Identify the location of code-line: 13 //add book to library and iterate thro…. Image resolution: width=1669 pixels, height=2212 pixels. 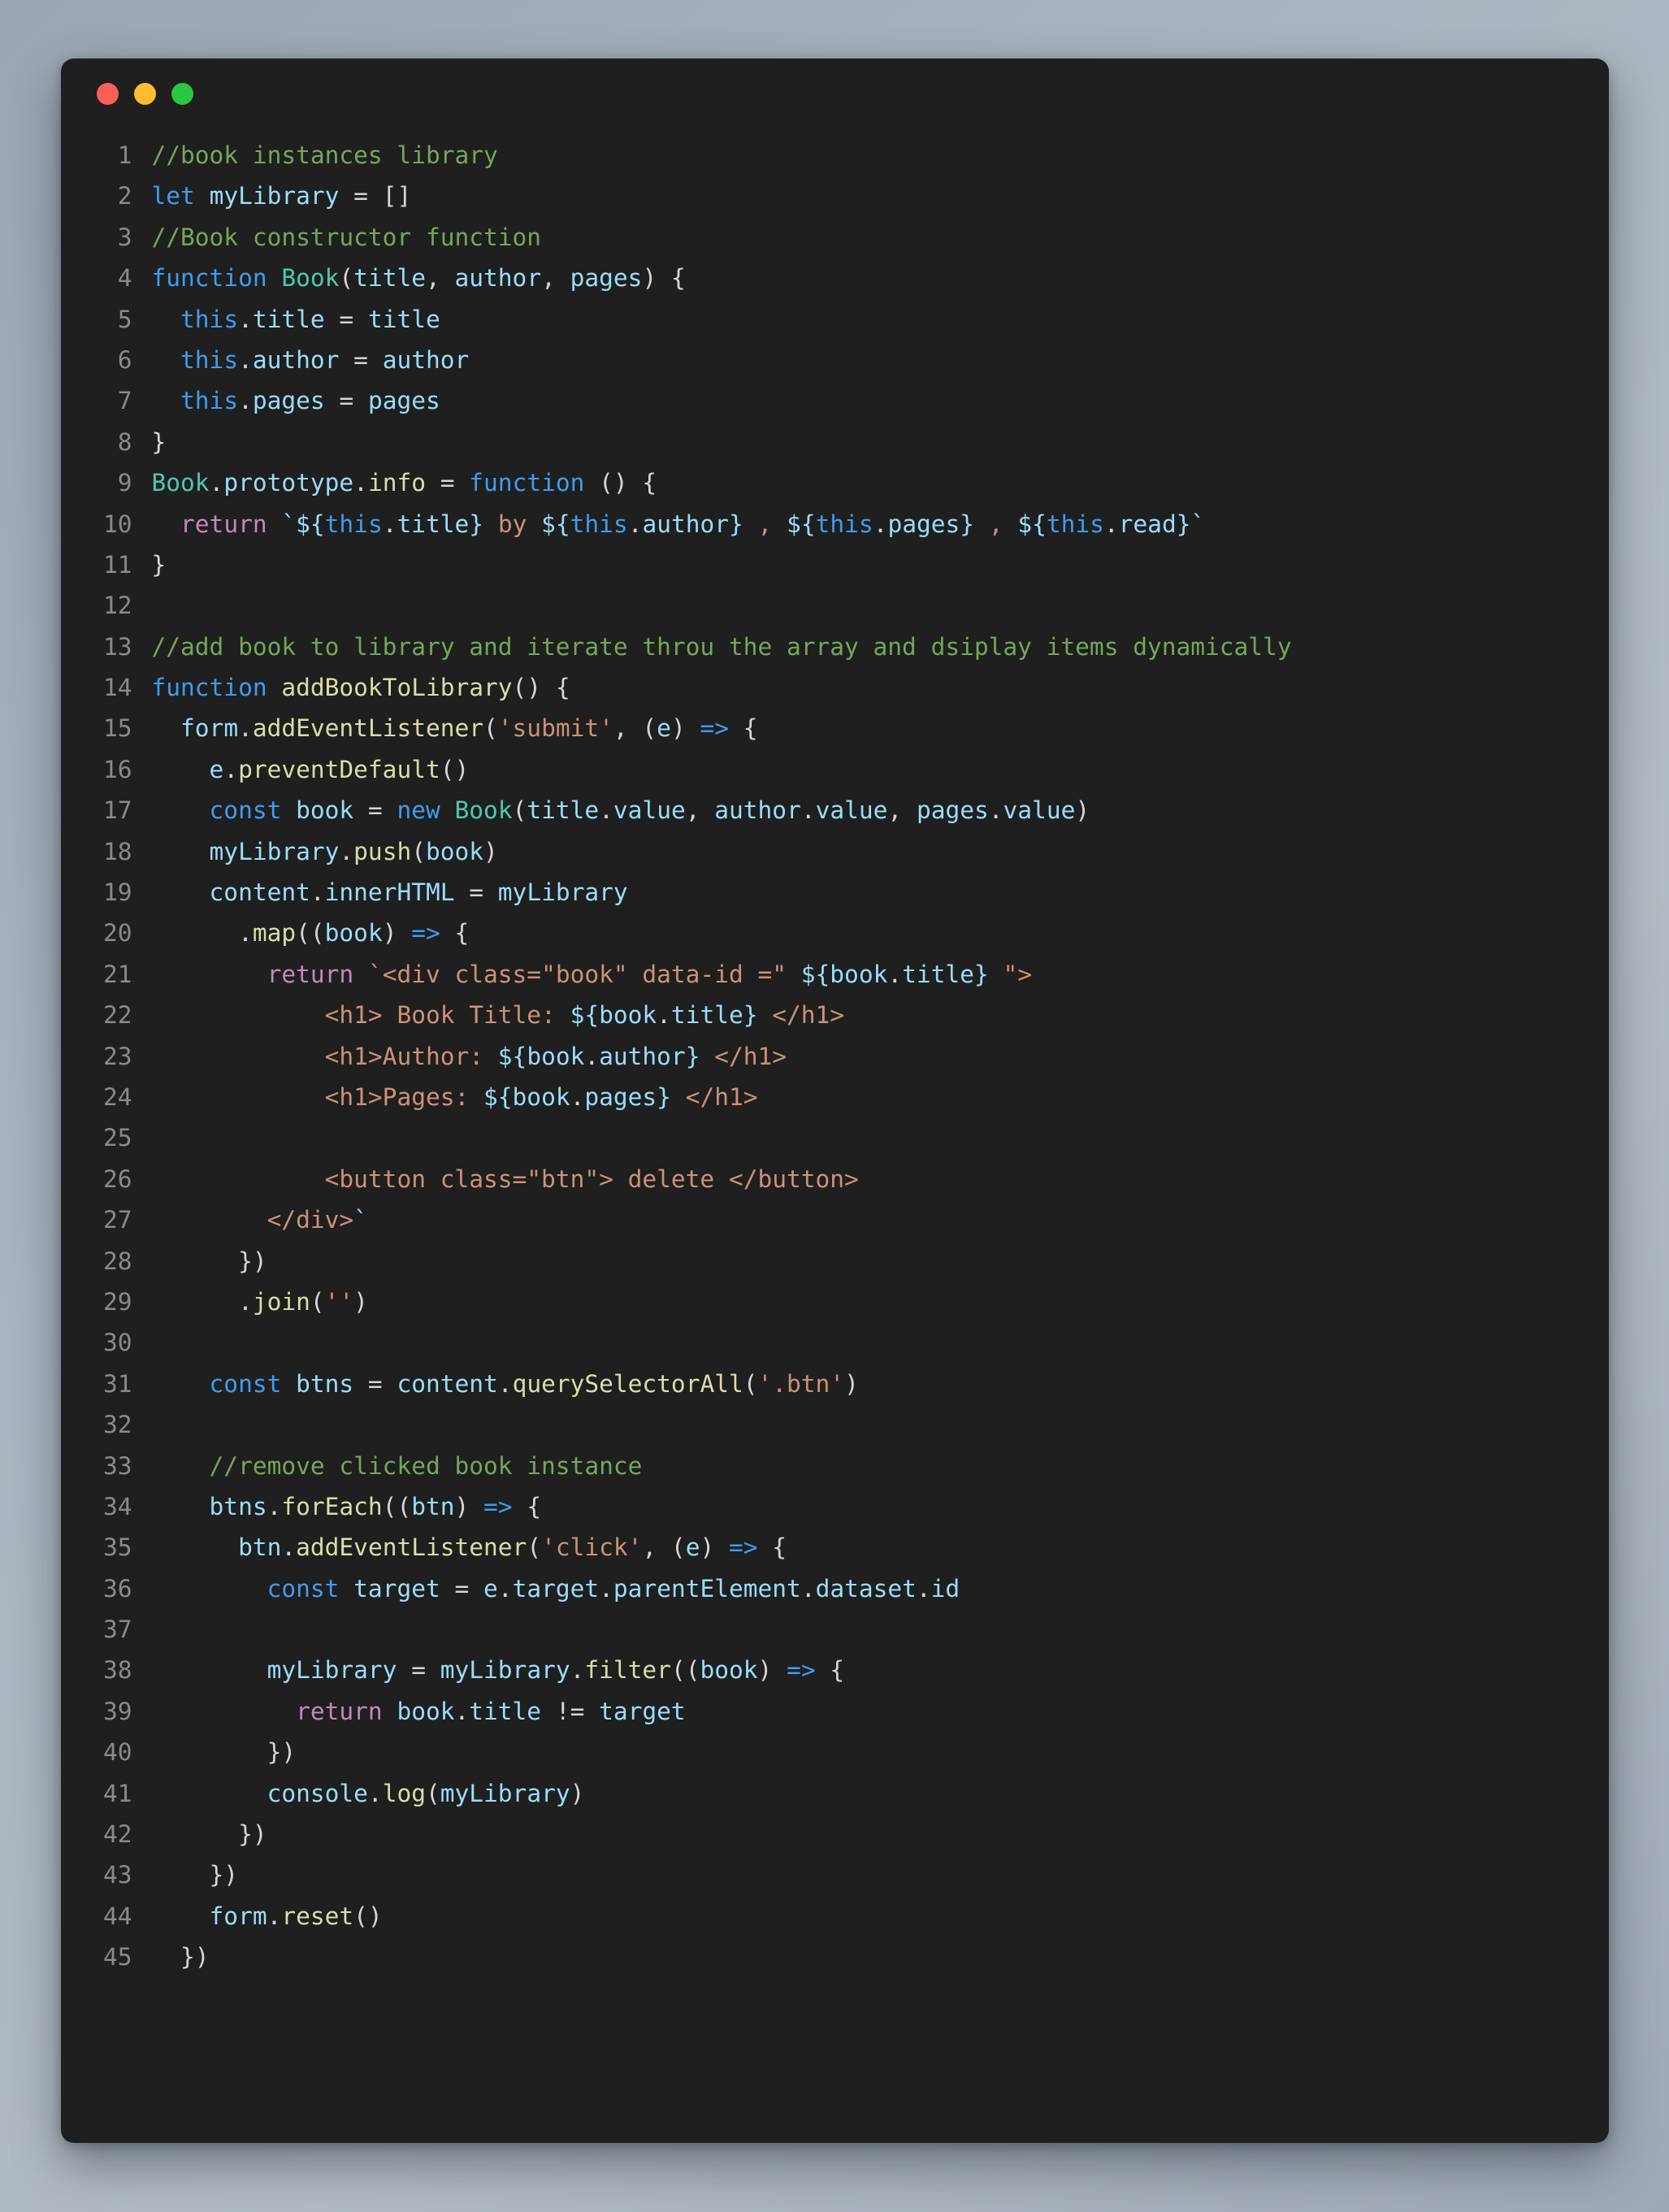
(835, 647).